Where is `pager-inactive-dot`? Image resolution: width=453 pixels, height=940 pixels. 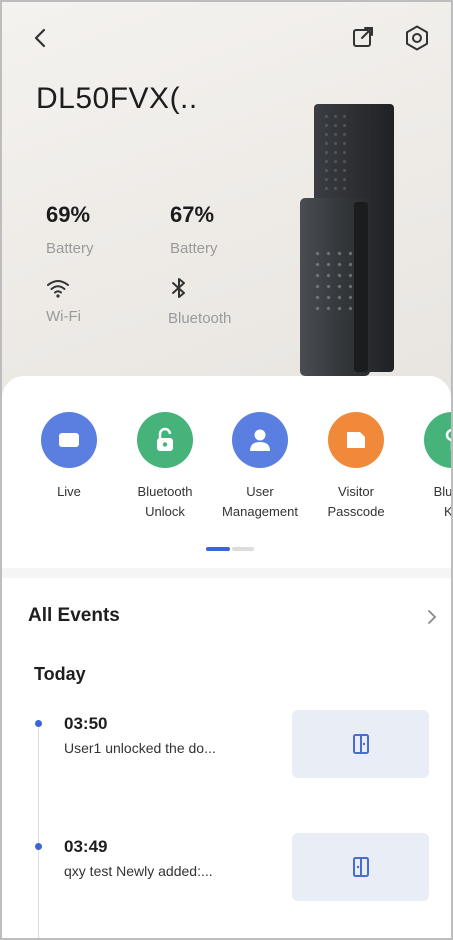
pager-inactive-dot is located at coordinates (243, 549).